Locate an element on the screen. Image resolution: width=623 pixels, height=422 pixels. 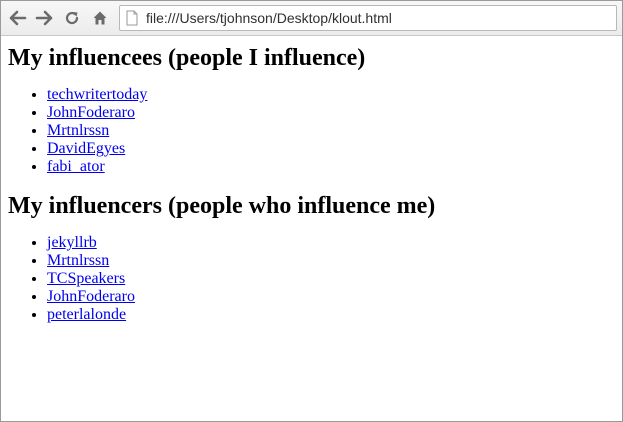
influencee-link: DavidEgyes is located at coordinates (86, 148).